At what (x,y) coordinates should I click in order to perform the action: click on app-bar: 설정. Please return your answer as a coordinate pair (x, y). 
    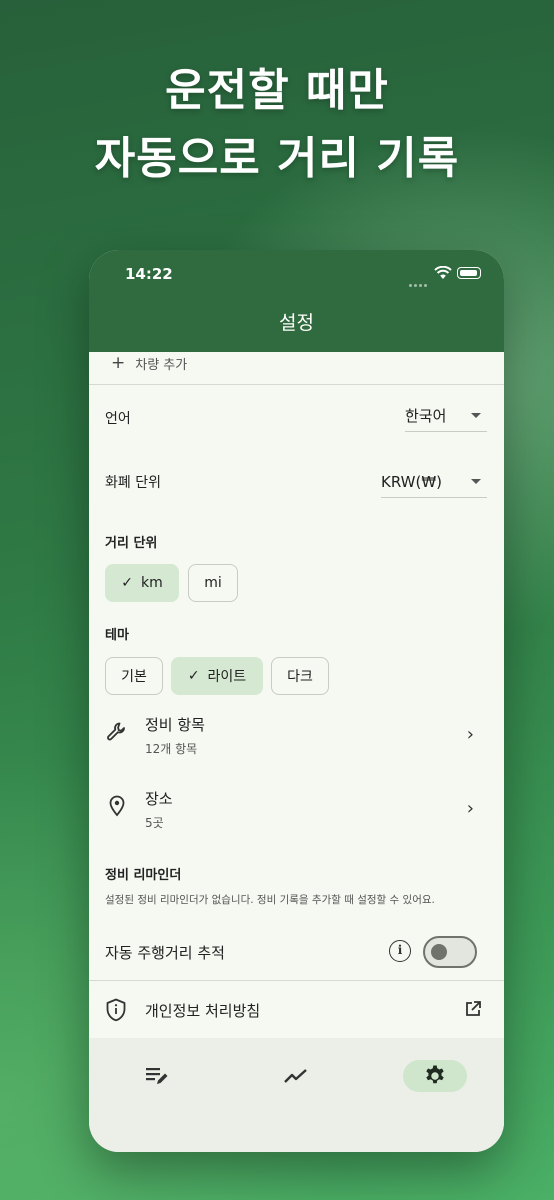
    Looking at the image, I should click on (296, 325).